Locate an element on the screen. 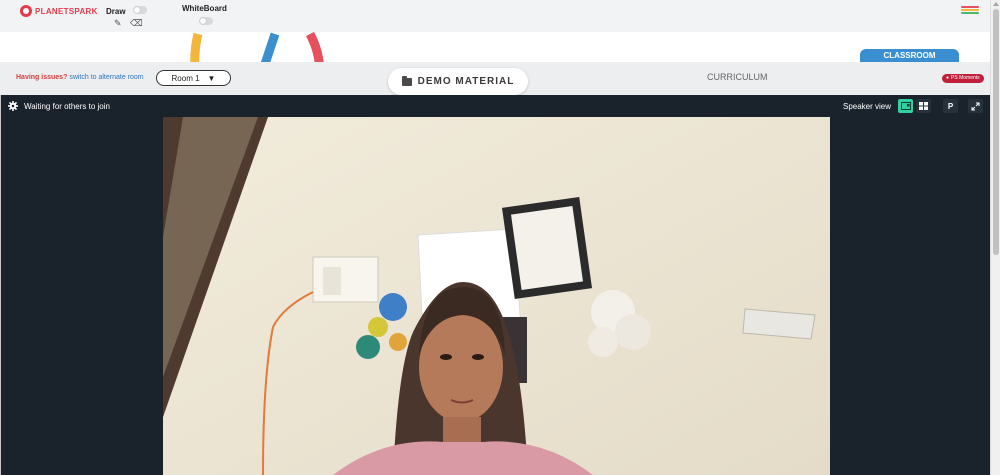 The width and height of the screenshot is (1000, 475). expand-icon is located at coordinates (975, 106).